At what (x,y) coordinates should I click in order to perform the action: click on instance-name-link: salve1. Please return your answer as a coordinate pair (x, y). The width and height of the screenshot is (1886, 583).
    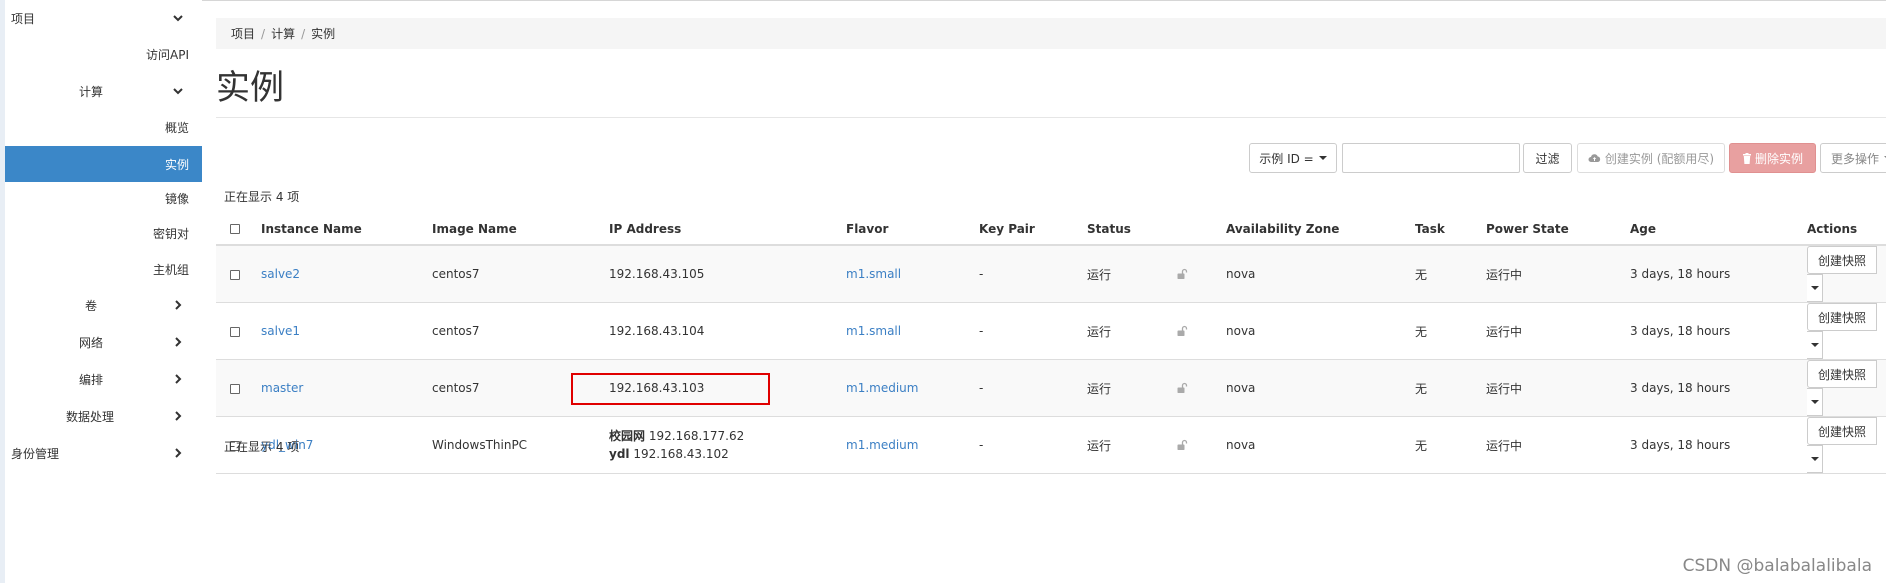
    Looking at the image, I should click on (280, 331).